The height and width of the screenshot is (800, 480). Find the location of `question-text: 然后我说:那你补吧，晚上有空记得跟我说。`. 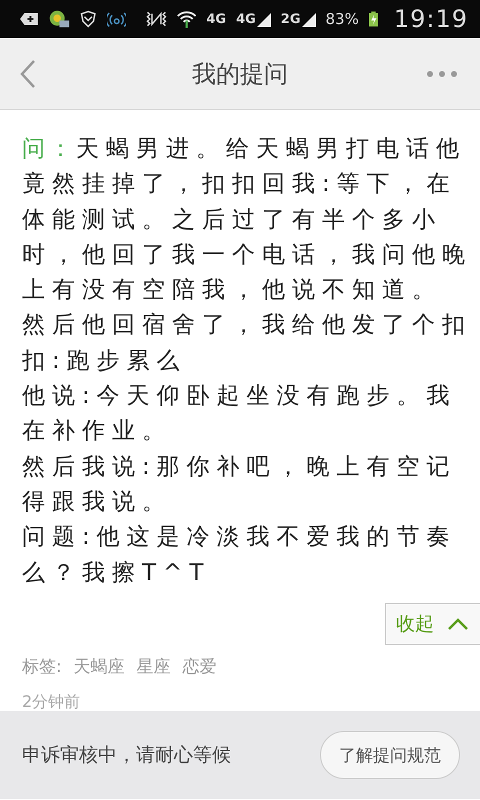

question-text: 然后我说:那你补吧，晚上有空记得跟我说。 is located at coordinates (240, 484).